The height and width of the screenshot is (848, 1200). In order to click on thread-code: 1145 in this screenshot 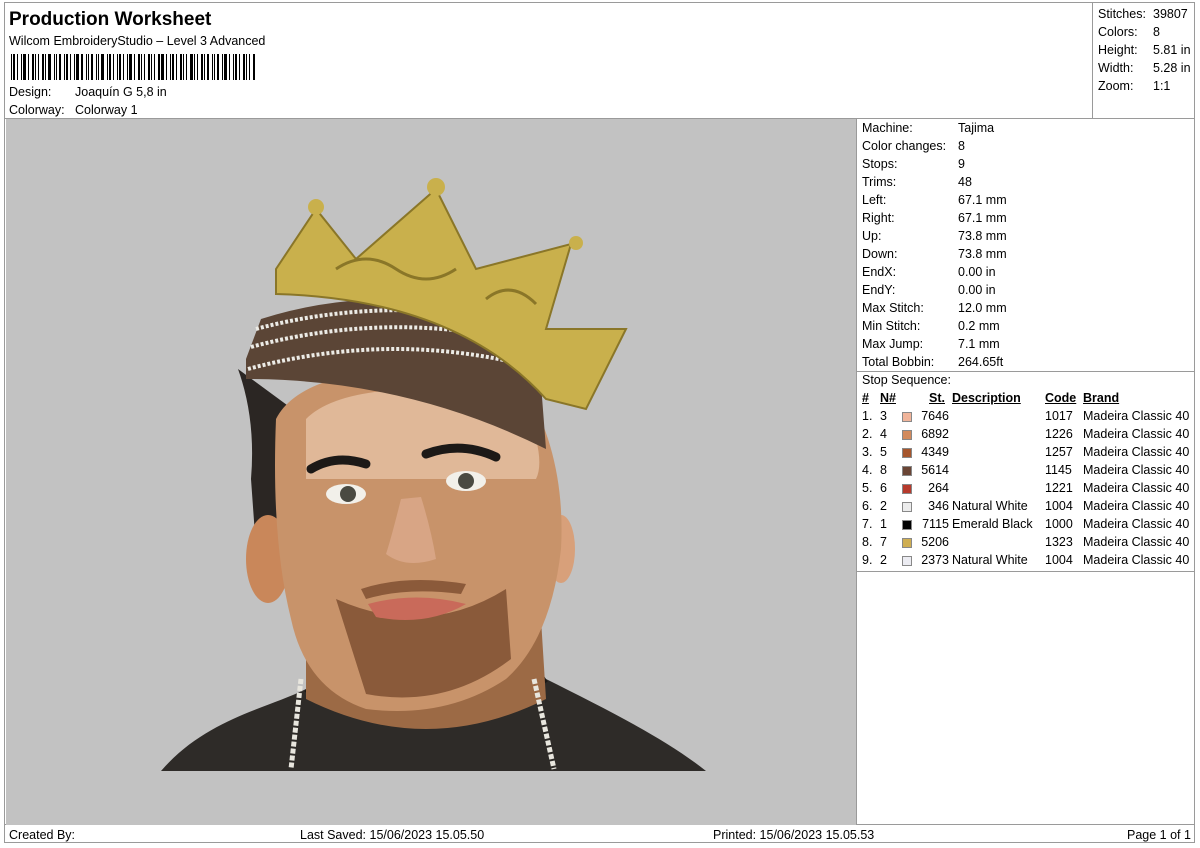, I will do `click(1058, 470)`.